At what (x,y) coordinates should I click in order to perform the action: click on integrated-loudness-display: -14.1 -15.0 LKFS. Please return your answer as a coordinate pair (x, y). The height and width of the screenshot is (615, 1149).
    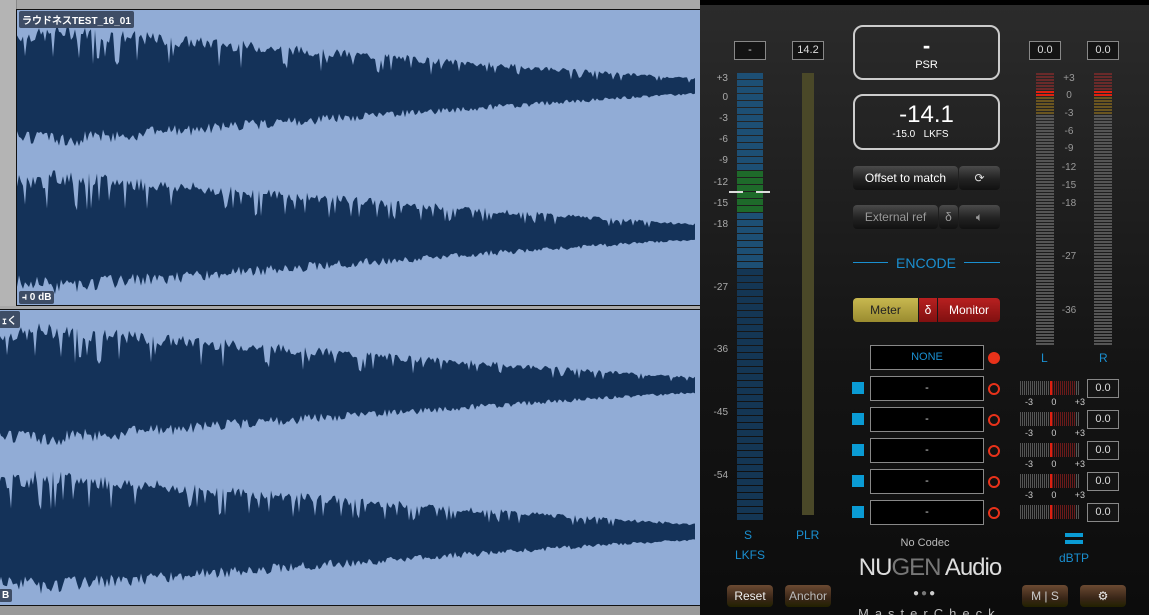
    Looking at the image, I should click on (926, 122).